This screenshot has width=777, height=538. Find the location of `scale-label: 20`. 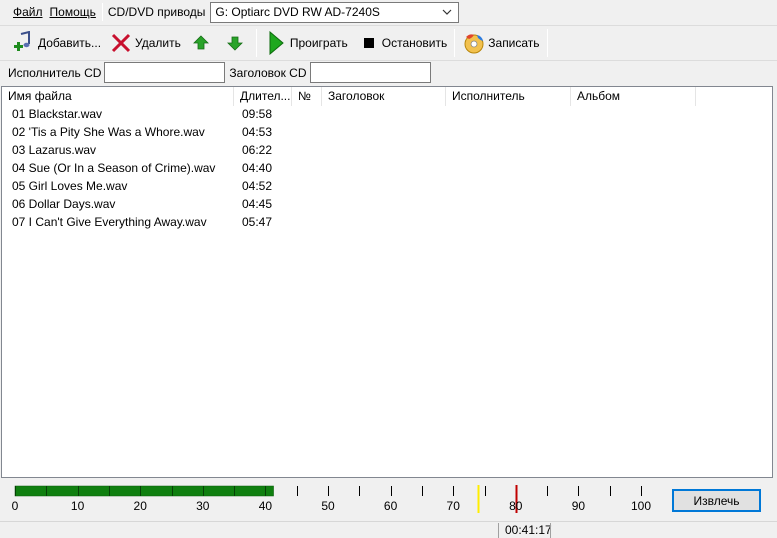

scale-label: 20 is located at coordinates (141, 506).